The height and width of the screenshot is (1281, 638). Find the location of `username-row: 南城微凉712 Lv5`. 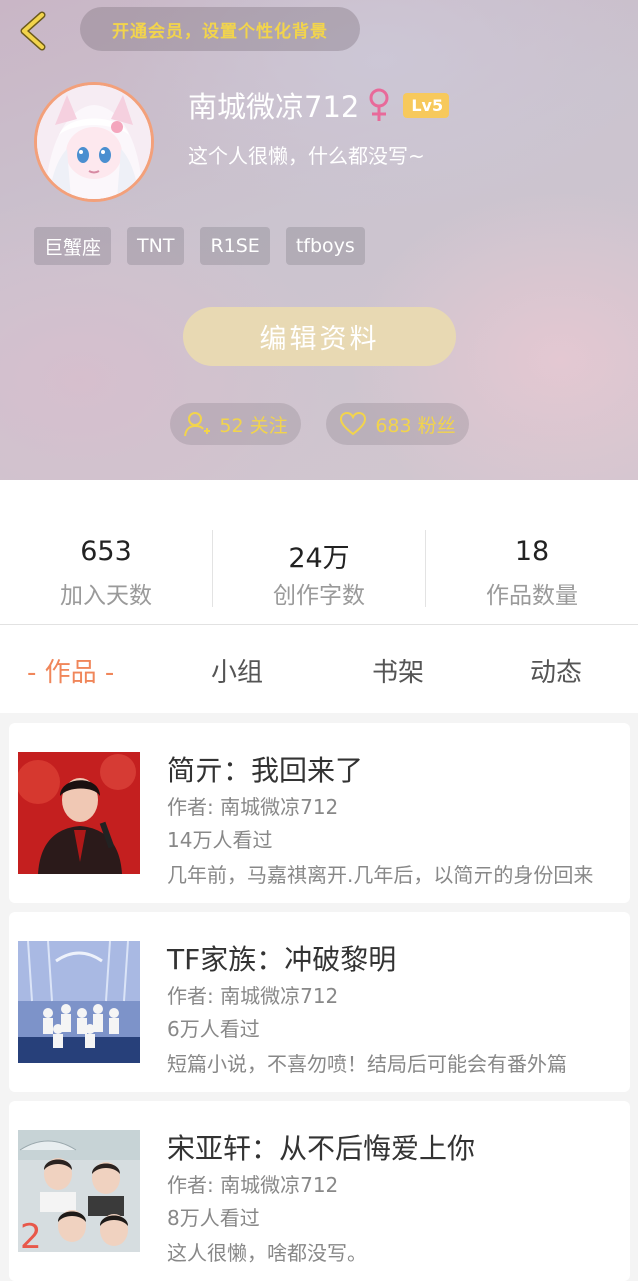

username-row: 南城微凉712 Lv5 is located at coordinates (319, 105).